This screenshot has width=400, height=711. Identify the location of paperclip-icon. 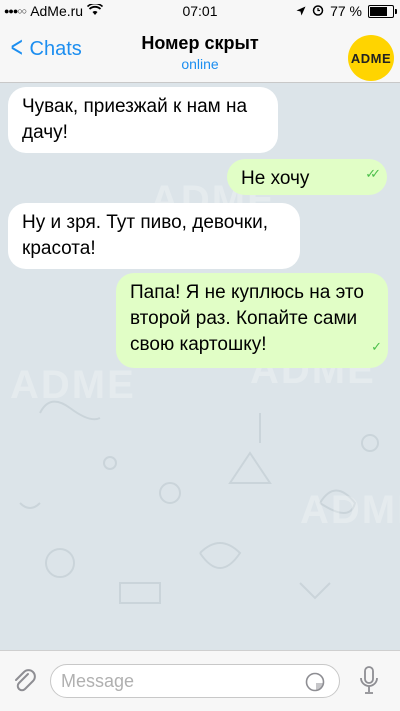
(24, 683).